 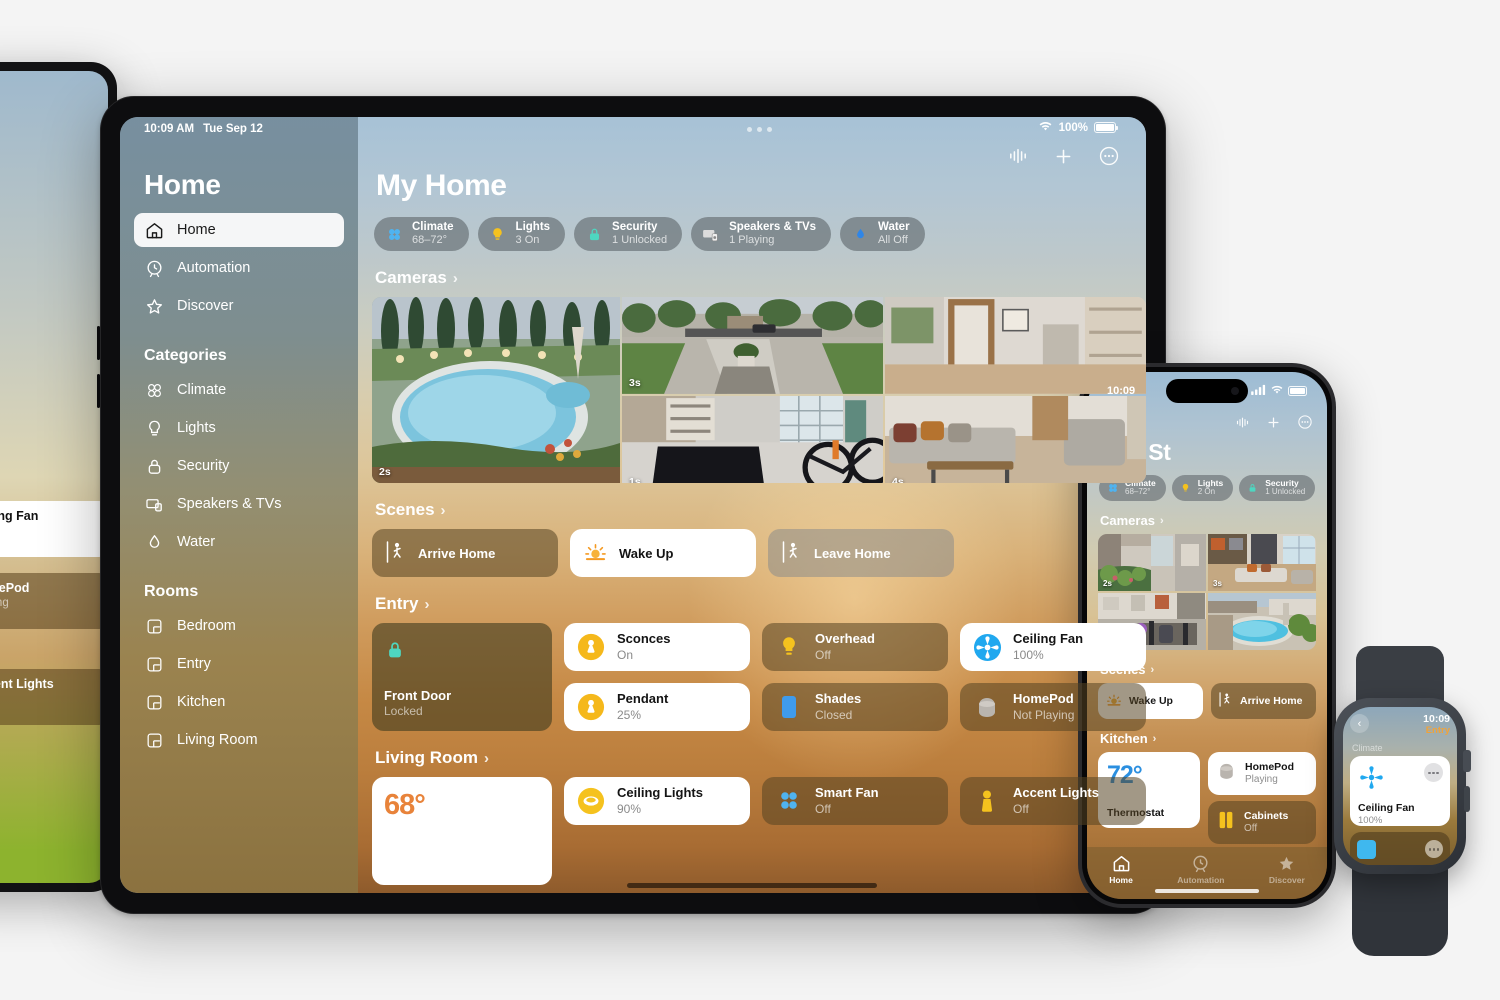 What do you see at coordinates (657, 707) in the screenshot?
I see `tile-pendant: Pendant 25%` at bounding box center [657, 707].